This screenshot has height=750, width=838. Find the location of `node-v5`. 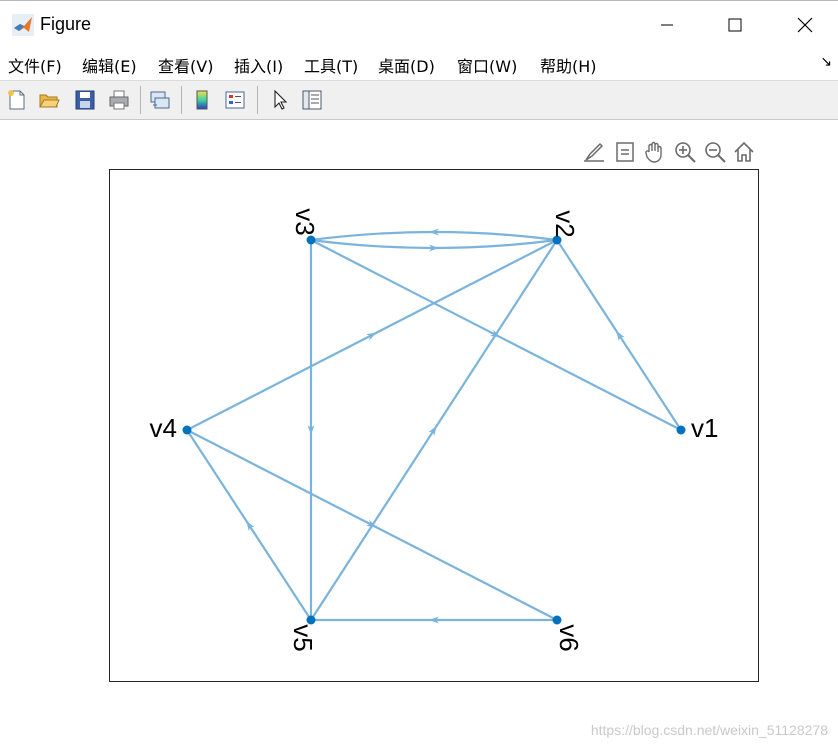

node-v5 is located at coordinates (311, 620).